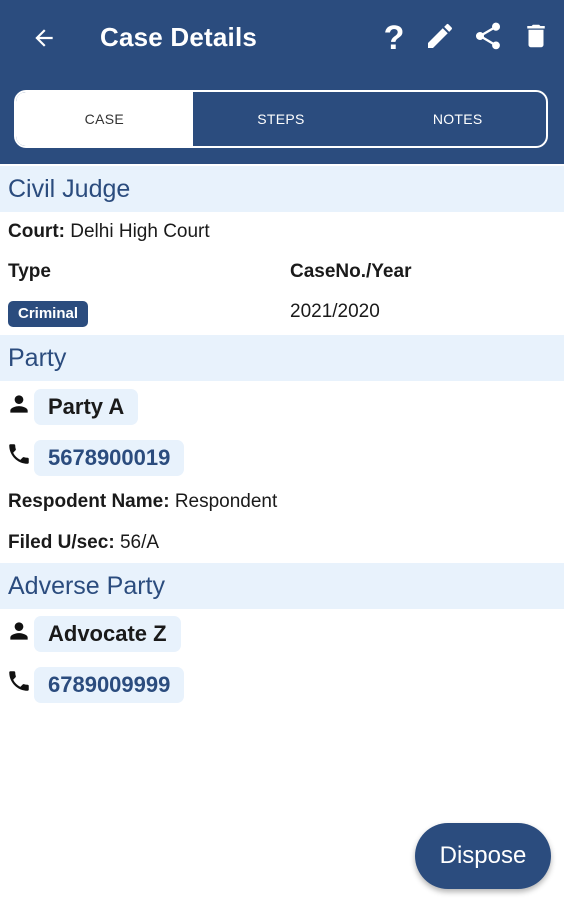  I want to click on respondent-field: Respodent Name: Respondent, so click(142, 502).